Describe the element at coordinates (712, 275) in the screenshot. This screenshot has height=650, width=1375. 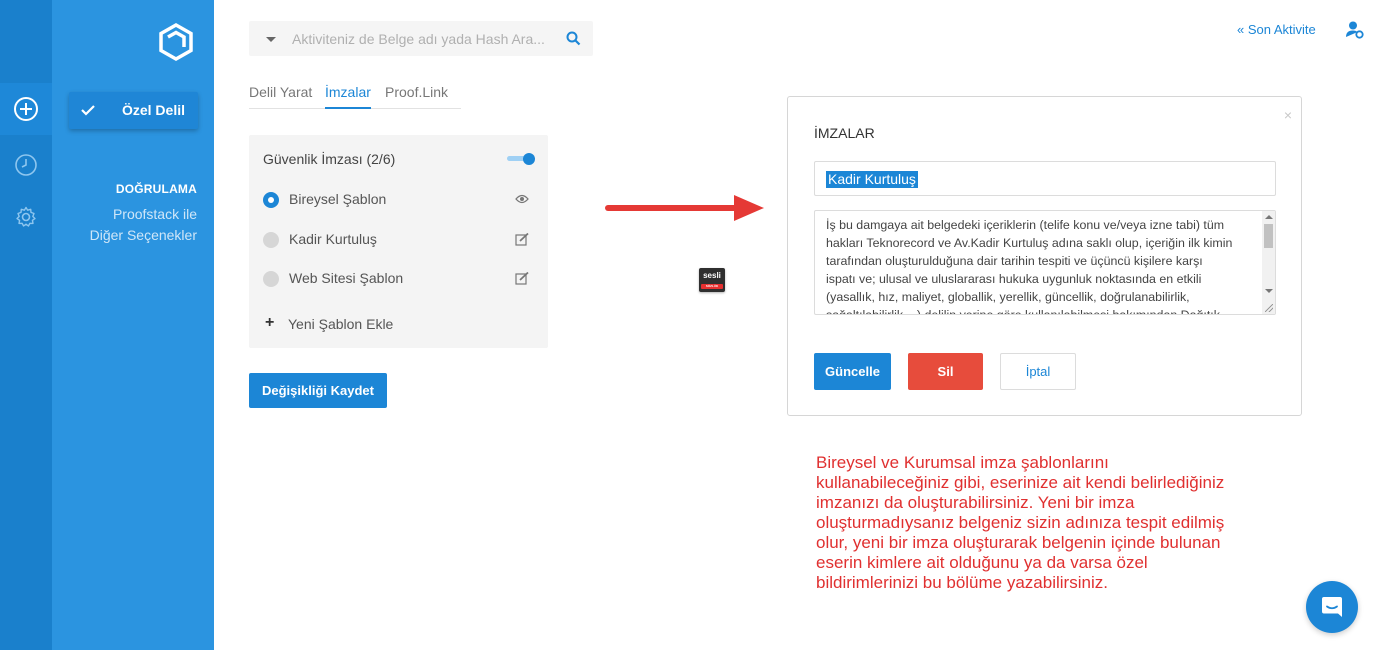
I see `badge-text: sesli` at that location.